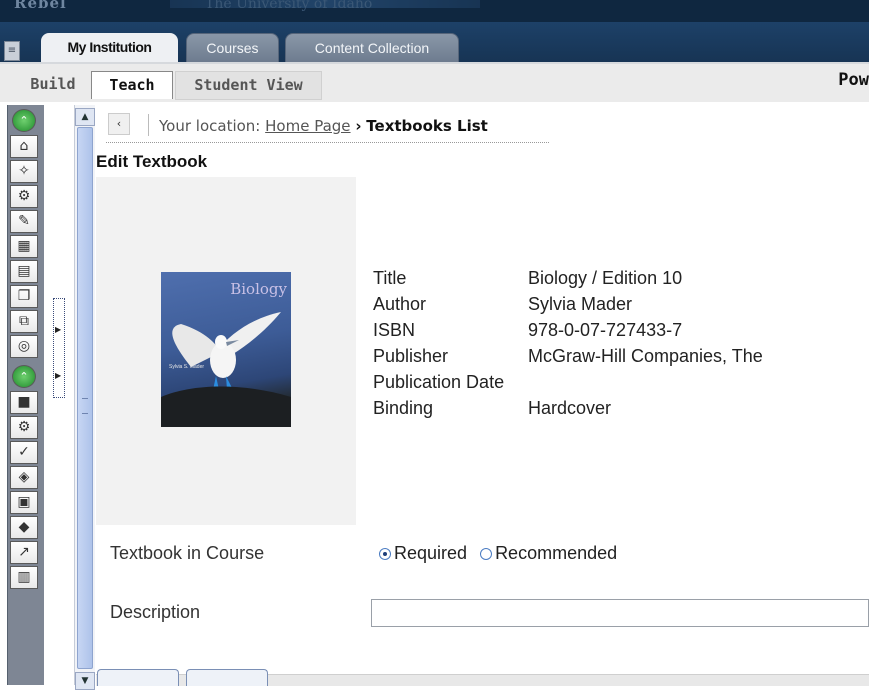  I want to click on textbook-in-course-radio-group: Required Recommended, so click(498, 553).